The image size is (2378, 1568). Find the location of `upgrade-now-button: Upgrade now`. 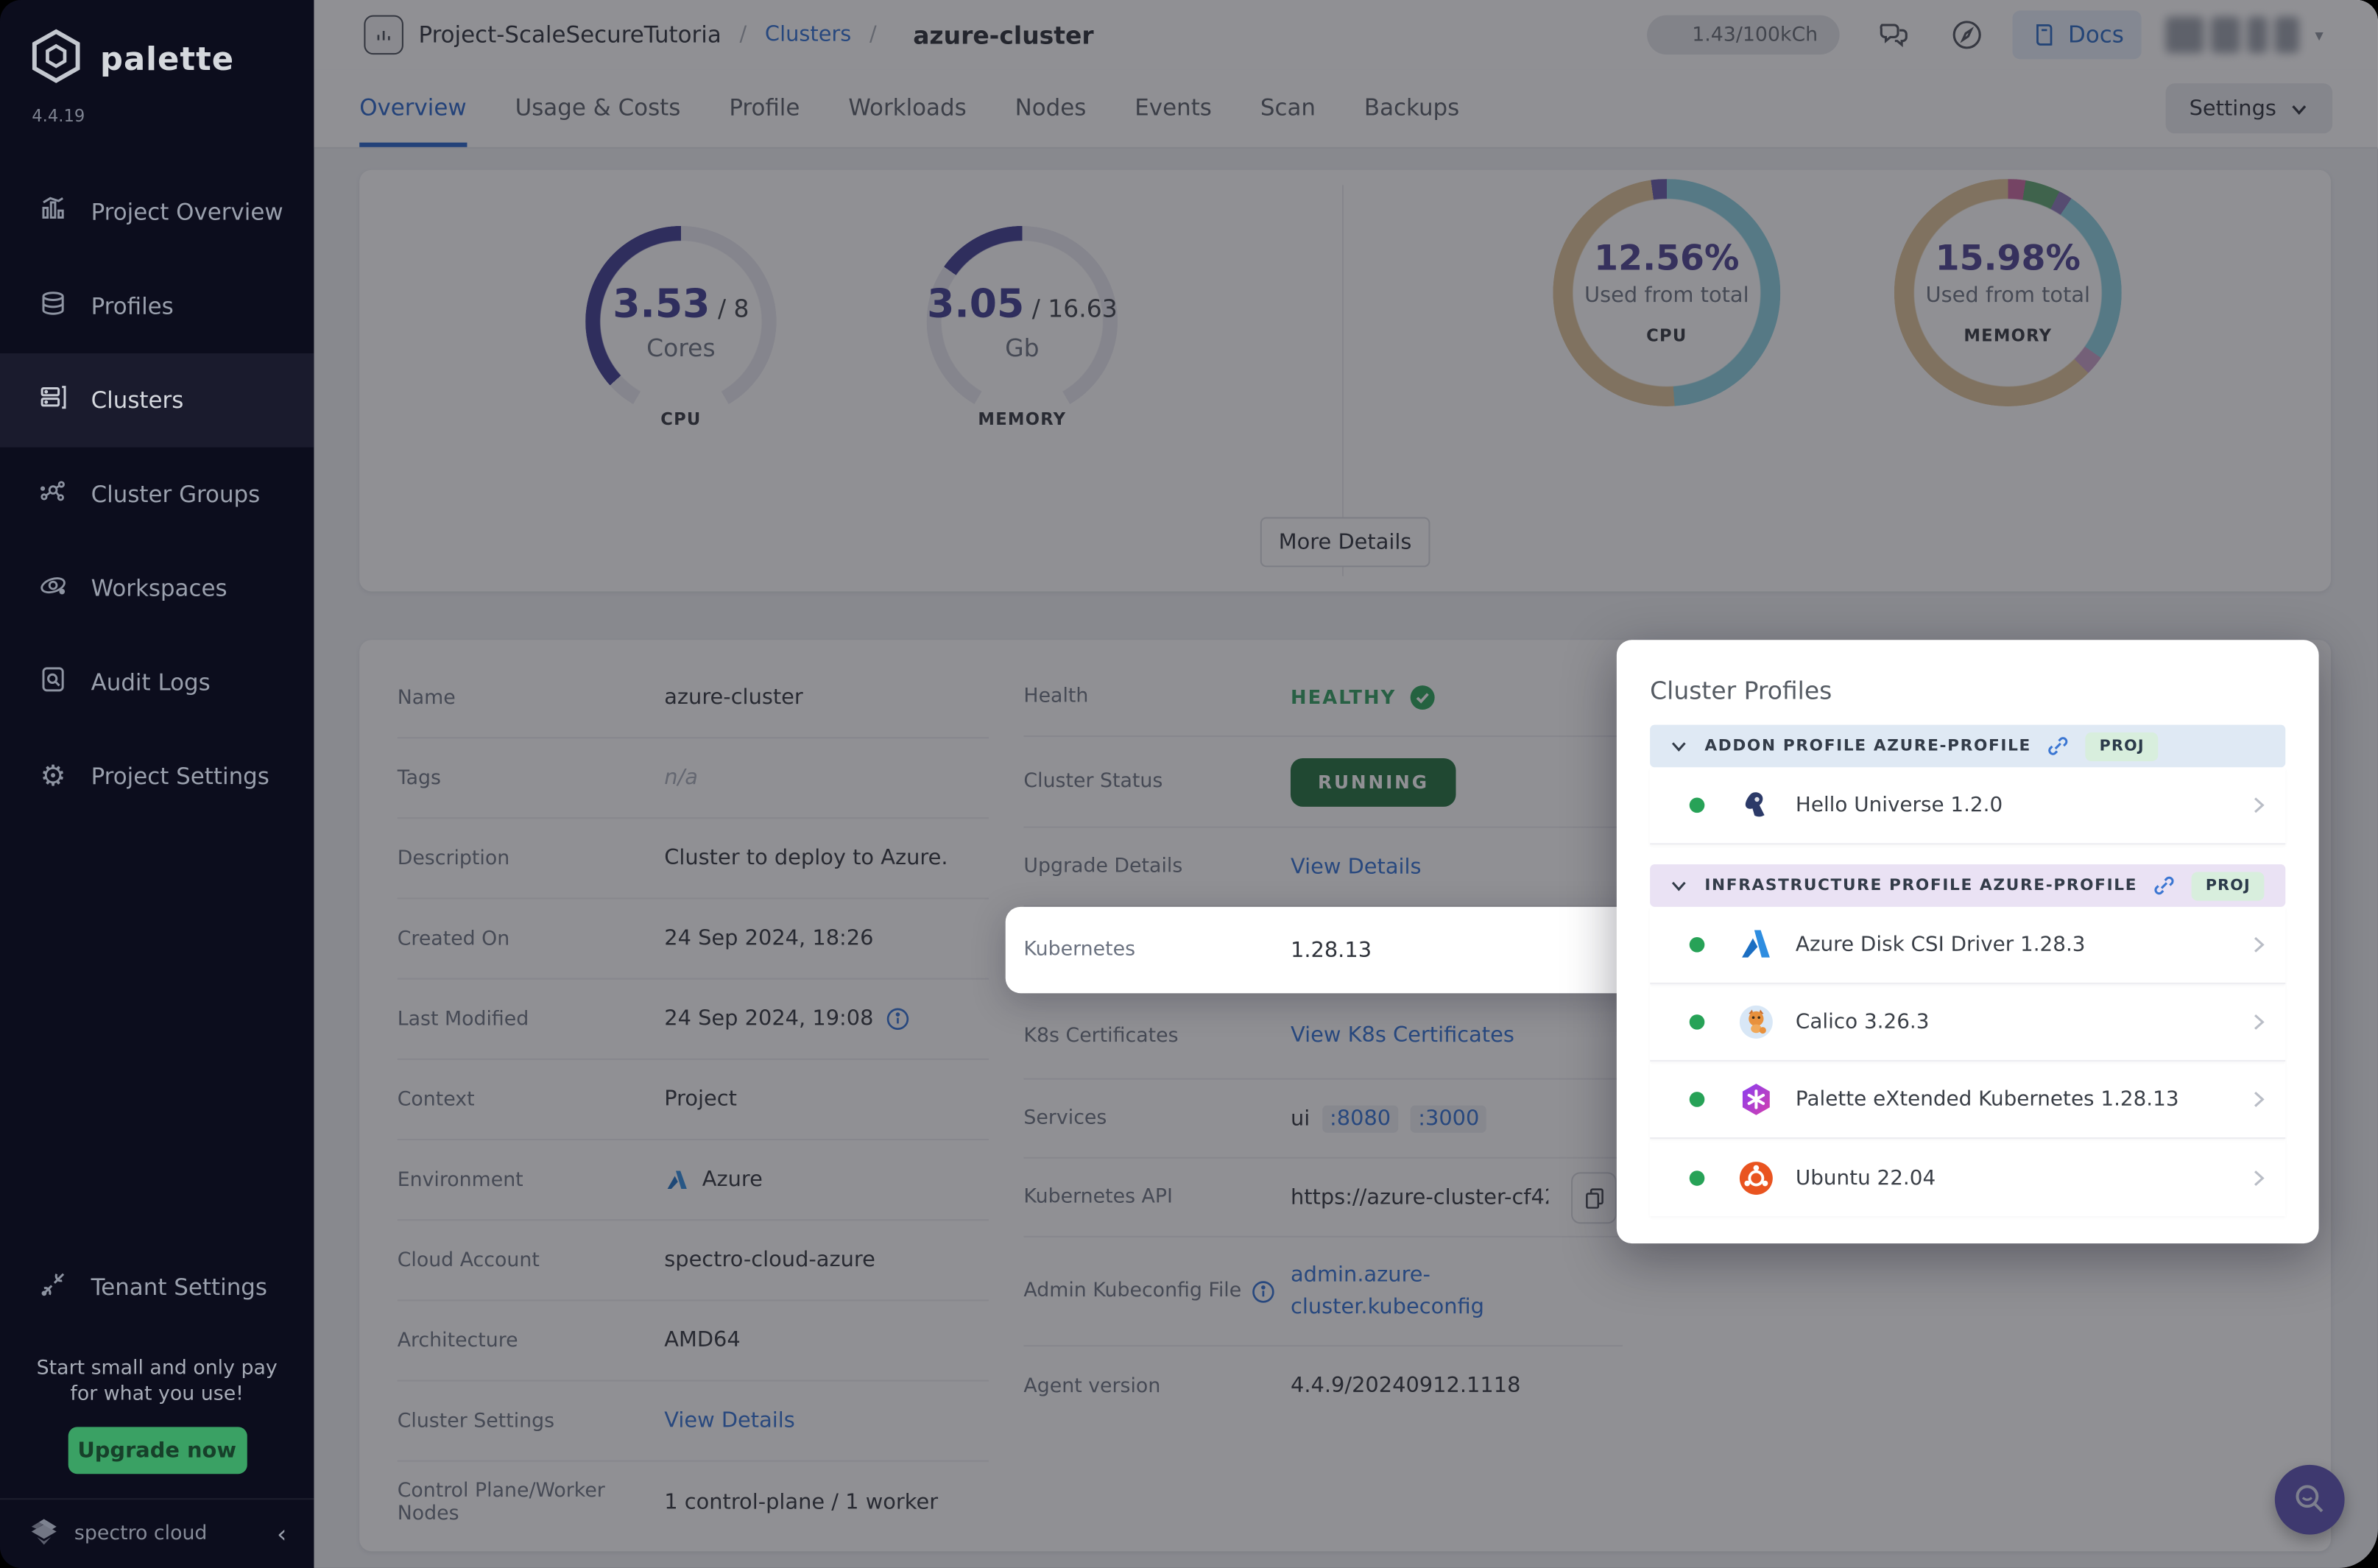

upgrade-now-button: Upgrade now is located at coordinates (157, 1451).